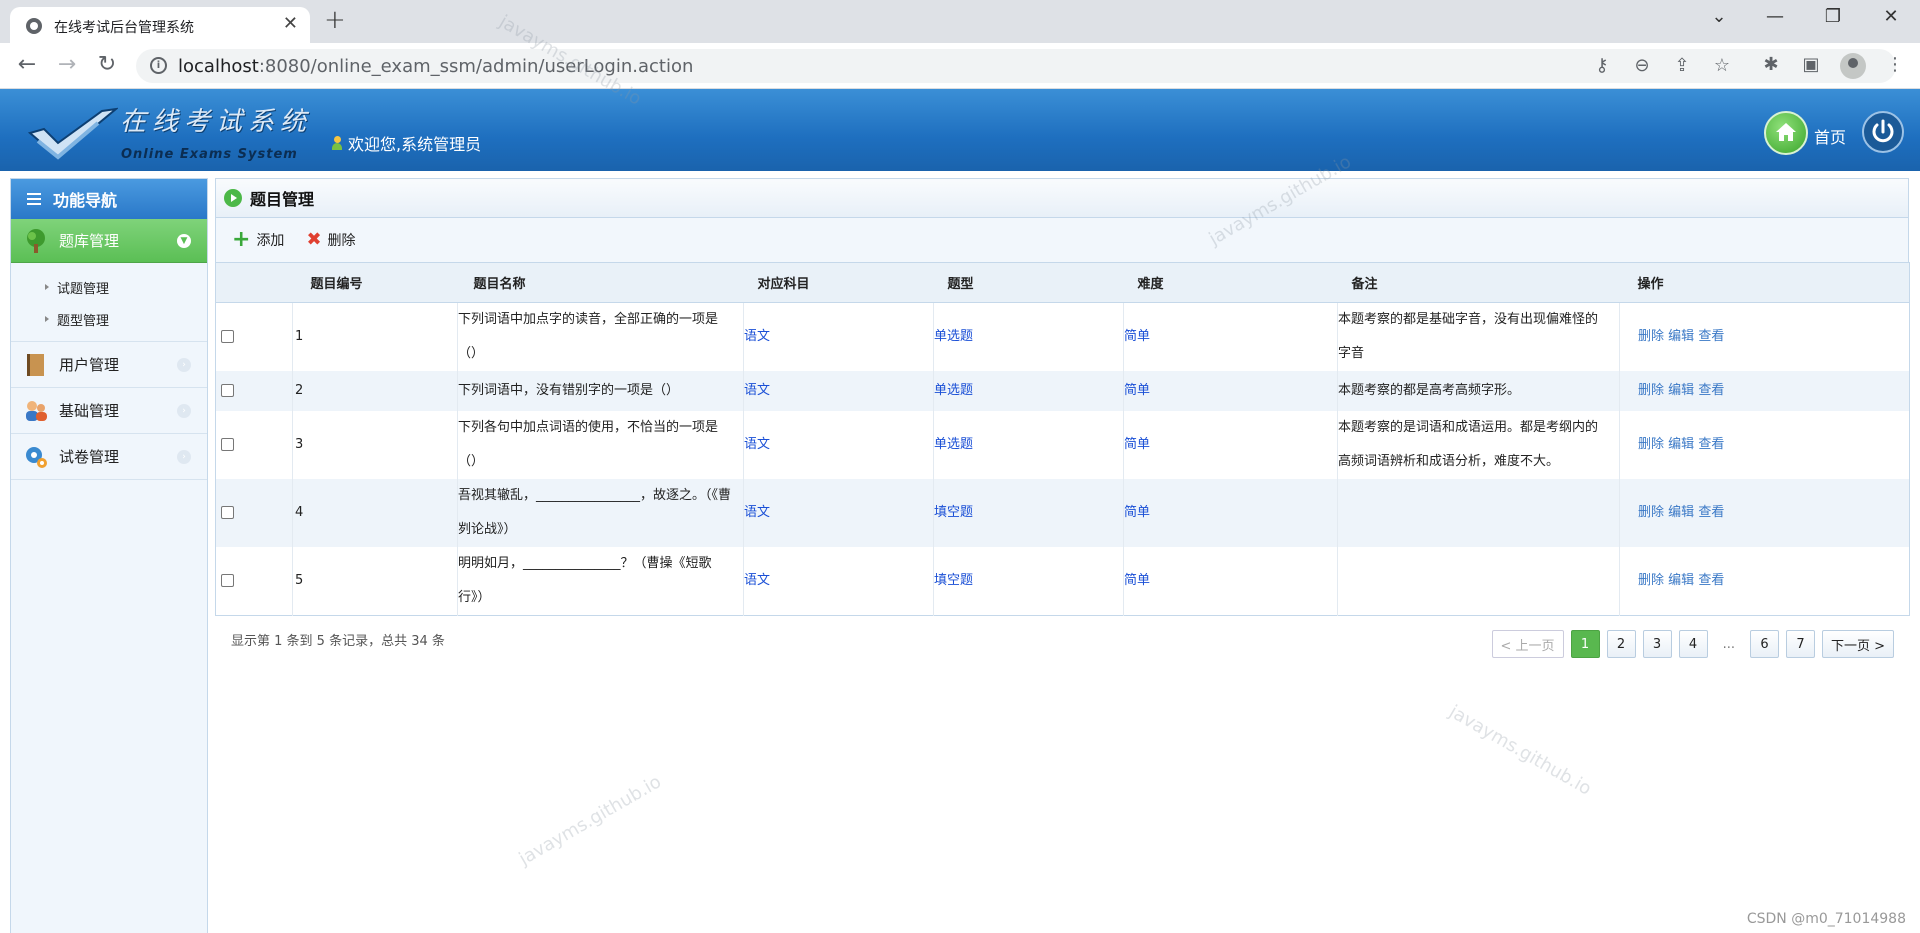 The height and width of the screenshot is (933, 1920). Describe the element at coordinates (1786, 133) in the screenshot. I see `home-button` at that location.